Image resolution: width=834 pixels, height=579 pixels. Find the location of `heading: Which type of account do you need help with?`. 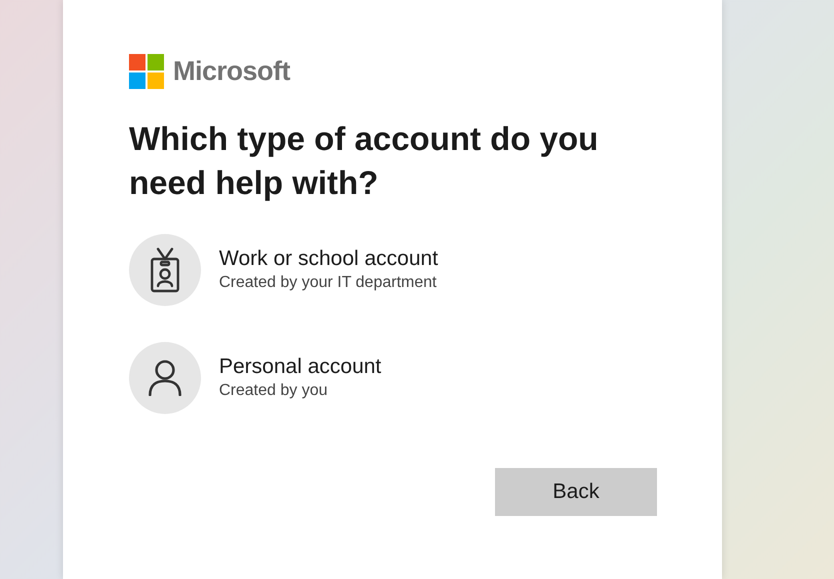

heading: Which type of account do you need help with? is located at coordinates (364, 160).